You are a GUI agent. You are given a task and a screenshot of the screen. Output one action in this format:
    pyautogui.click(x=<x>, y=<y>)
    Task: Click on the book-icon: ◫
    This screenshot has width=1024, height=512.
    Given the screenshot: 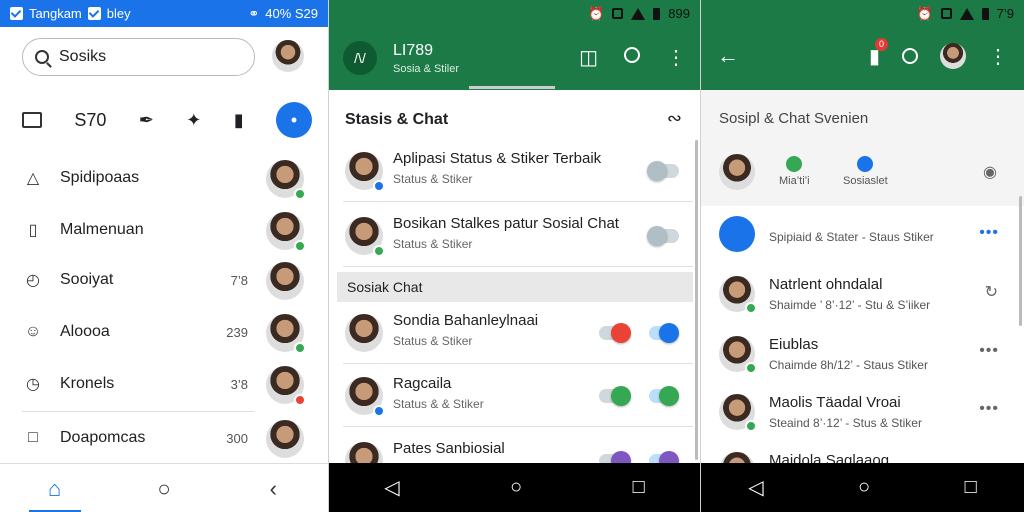 What is the action you would take?
    pyautogui.click(x=588, y=57)
    